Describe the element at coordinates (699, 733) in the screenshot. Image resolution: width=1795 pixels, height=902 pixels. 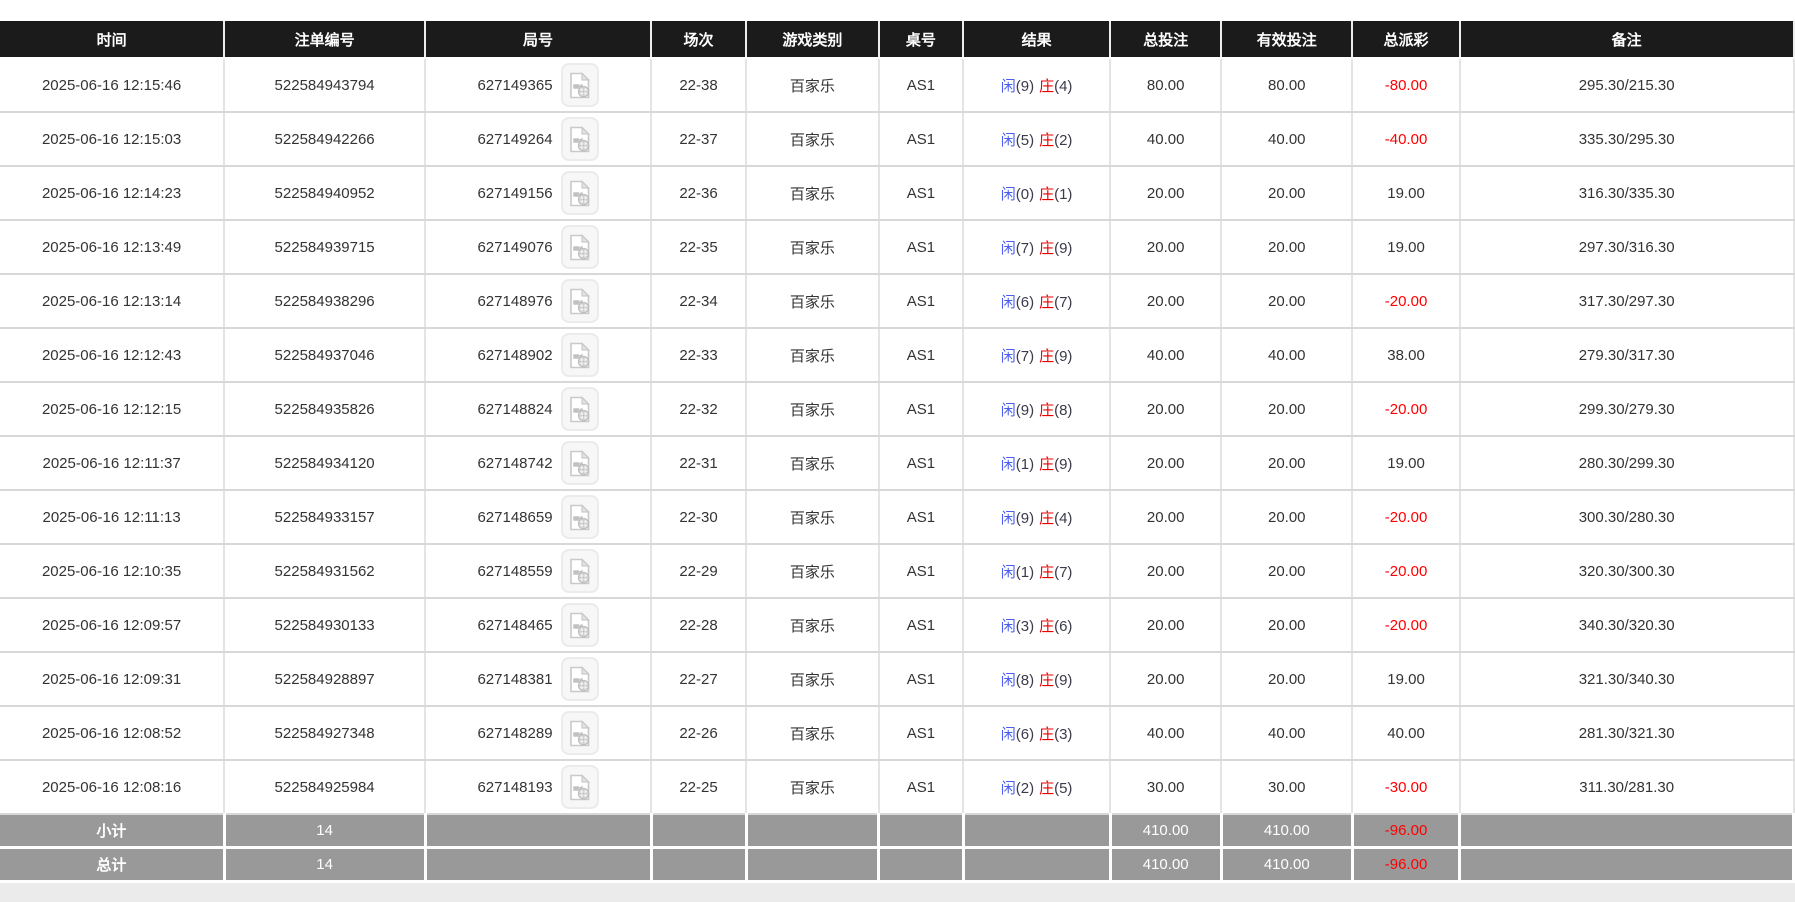
I see `cell-session: 22-26` at that location.